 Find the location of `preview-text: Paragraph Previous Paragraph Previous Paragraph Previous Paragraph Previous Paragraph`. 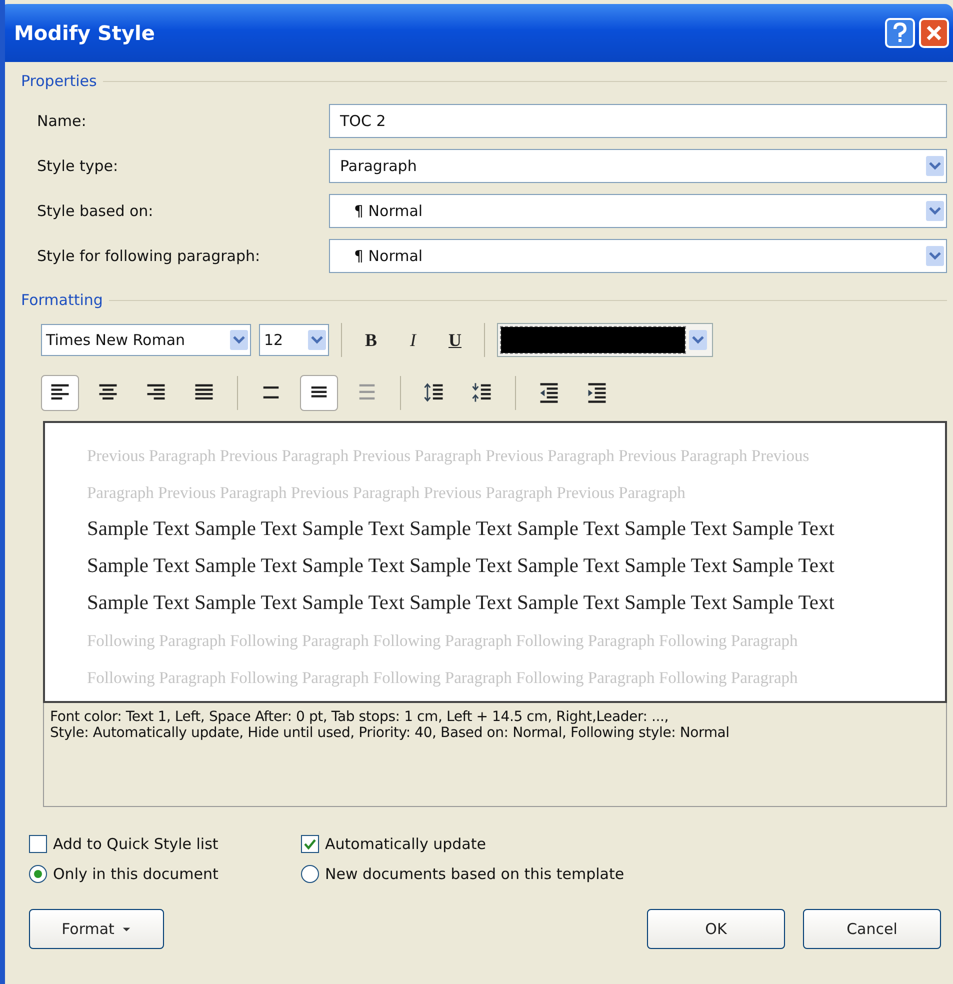

preview-text: Paragraph Previous Paragraph Previous Paragraph Previous Paragraph Previous Paragraph is located at coordinates (386, 493).